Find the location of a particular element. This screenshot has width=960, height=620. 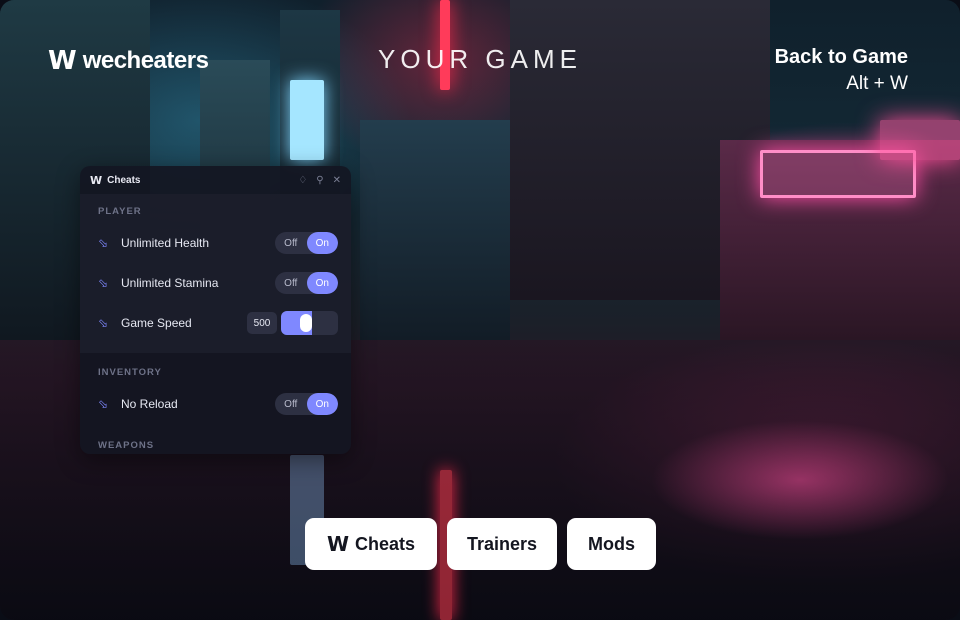

no-reload-toggle: Off On is located at coordinates (306, 404).